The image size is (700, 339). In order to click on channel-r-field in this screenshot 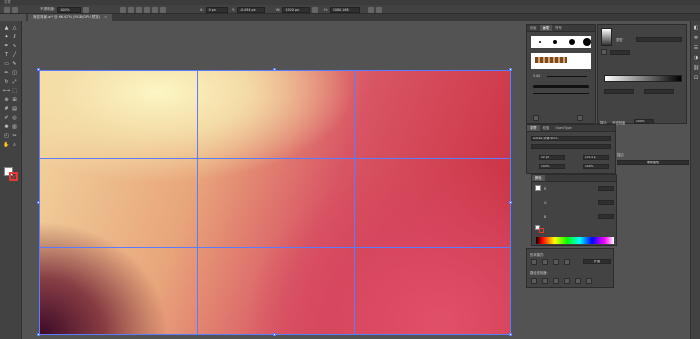, I will do `click(606, 188)`.